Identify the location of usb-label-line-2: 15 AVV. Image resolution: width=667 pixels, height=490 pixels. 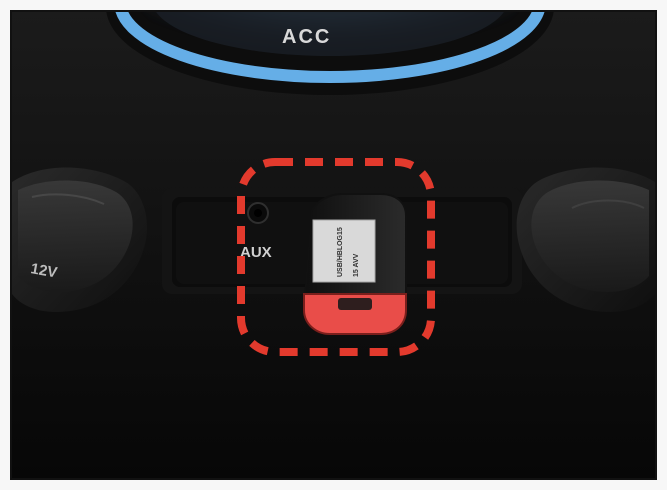
(356, 265).